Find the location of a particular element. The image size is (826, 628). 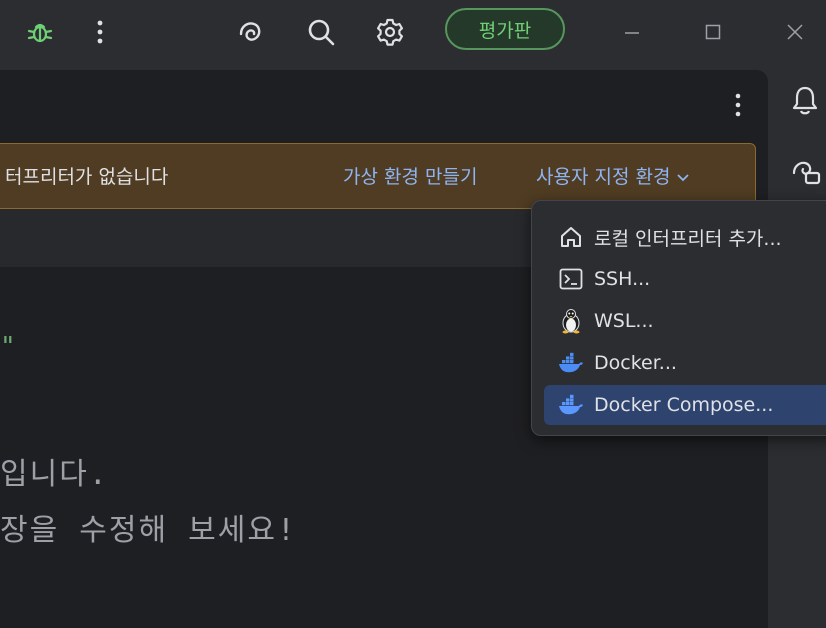

ai-assistant-icon is located at coordinates (250, 32).